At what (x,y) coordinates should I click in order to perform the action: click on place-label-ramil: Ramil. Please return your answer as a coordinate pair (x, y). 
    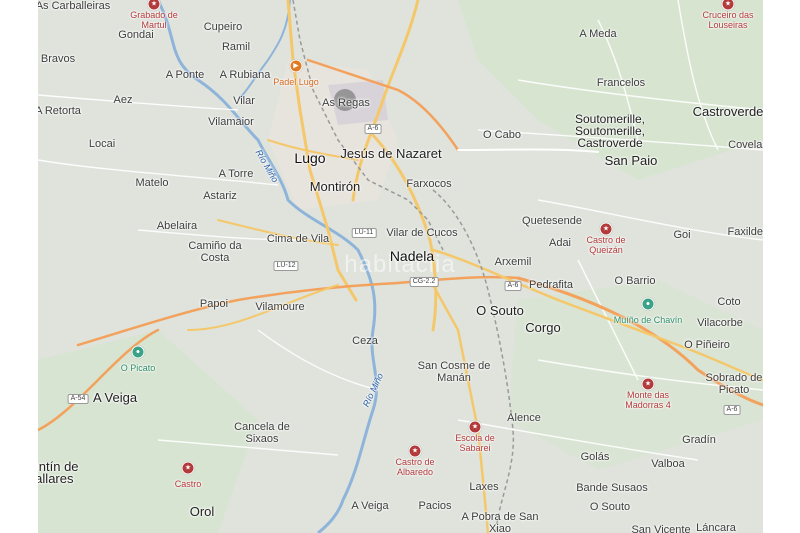
    Looking at the image, I should click on (236, 47).